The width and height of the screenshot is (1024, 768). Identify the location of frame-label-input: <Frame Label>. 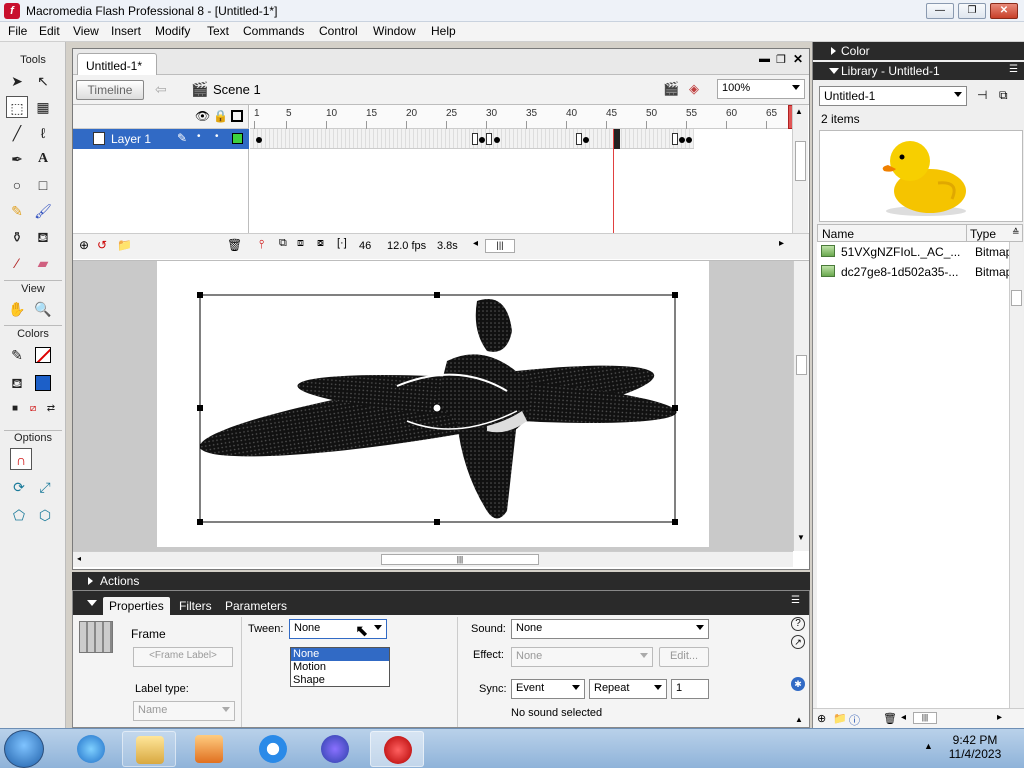
(183, 657).